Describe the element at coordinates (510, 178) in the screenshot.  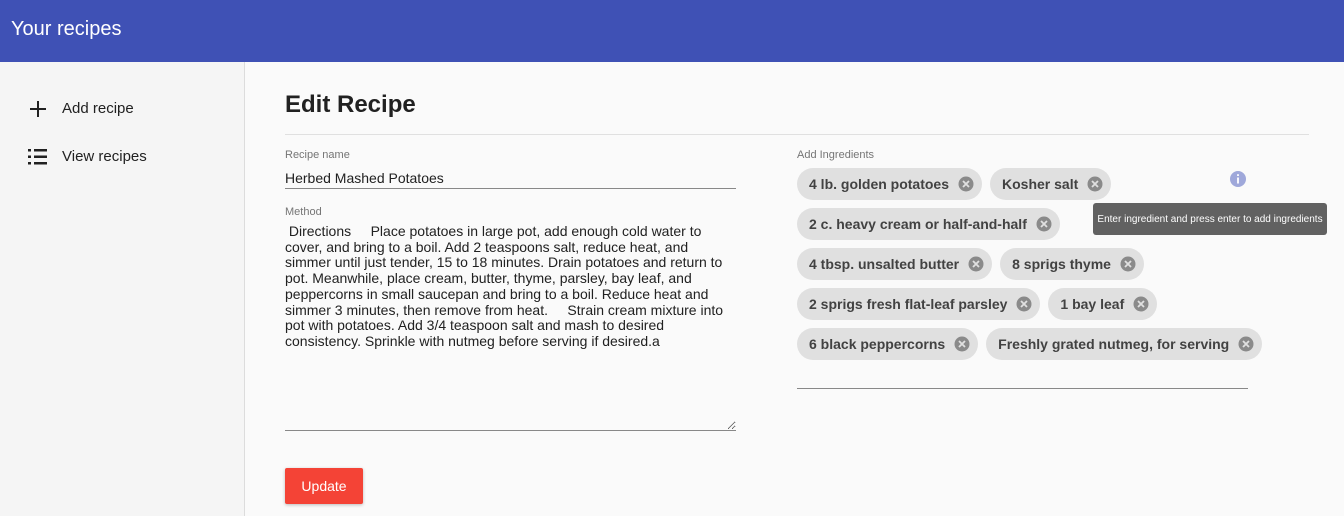
I see `recipe-name-input` at that location.